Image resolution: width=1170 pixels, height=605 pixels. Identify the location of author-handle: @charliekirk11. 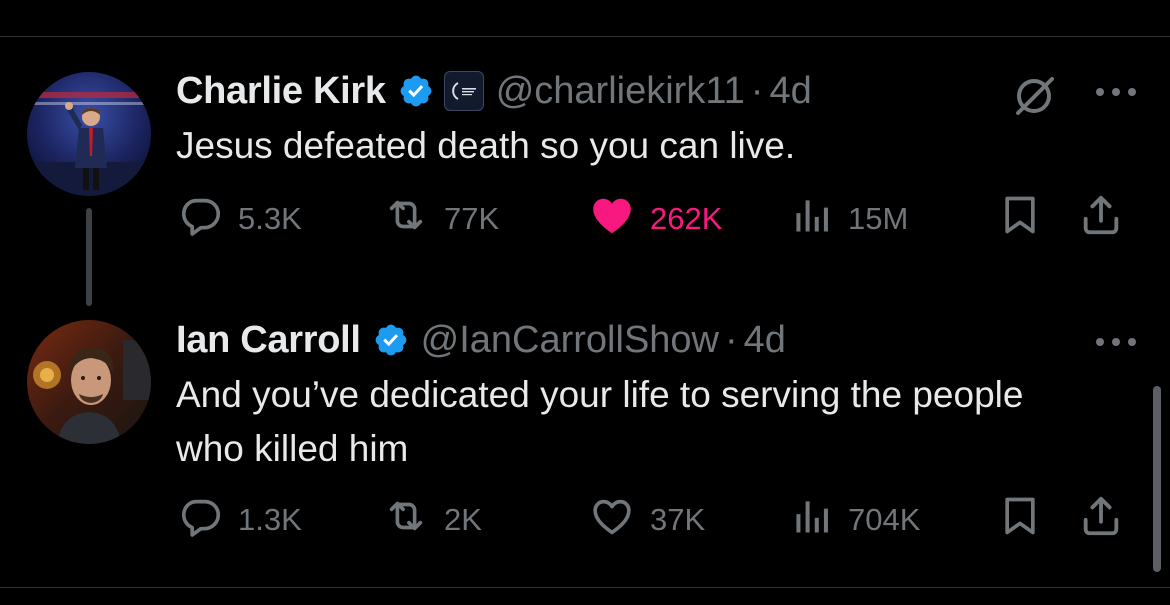
(620, 91).